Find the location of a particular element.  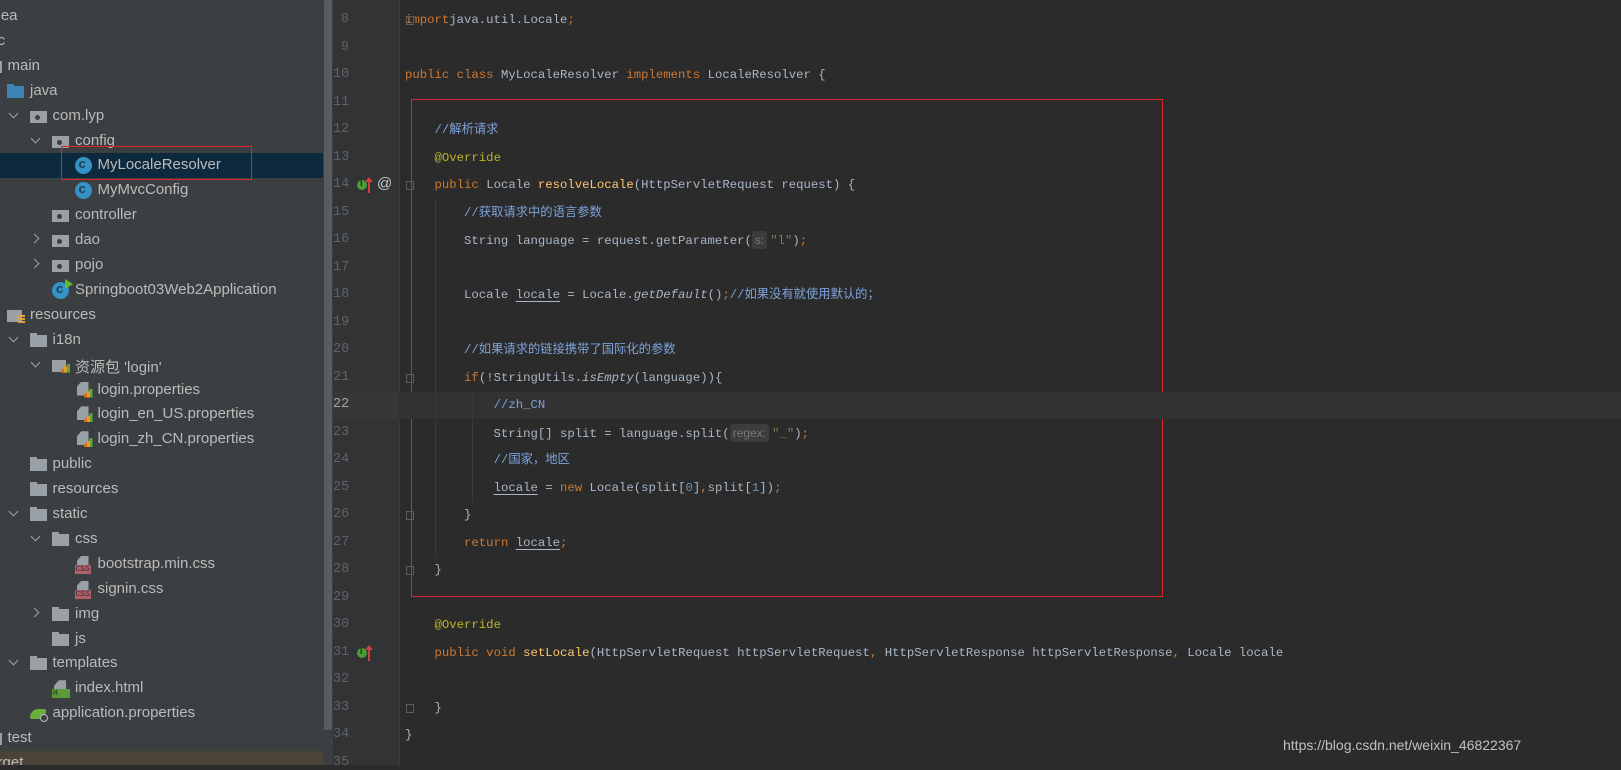

tree-item: js is located at coordinates (161, 639).